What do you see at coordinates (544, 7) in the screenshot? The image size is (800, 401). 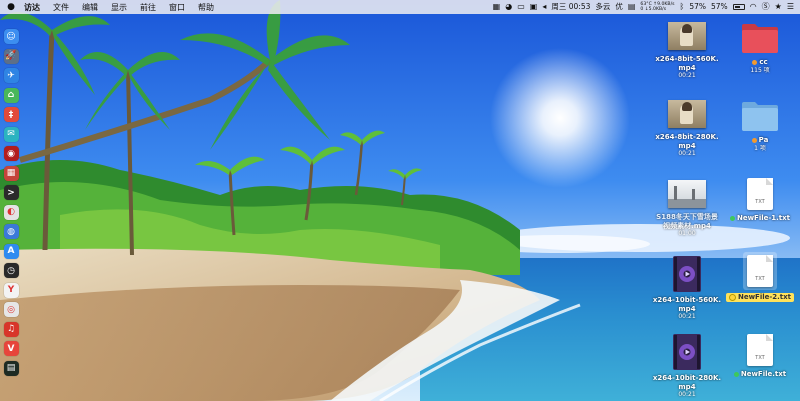 I see `audio-icon: ◂` at bounding box center [544, 7].